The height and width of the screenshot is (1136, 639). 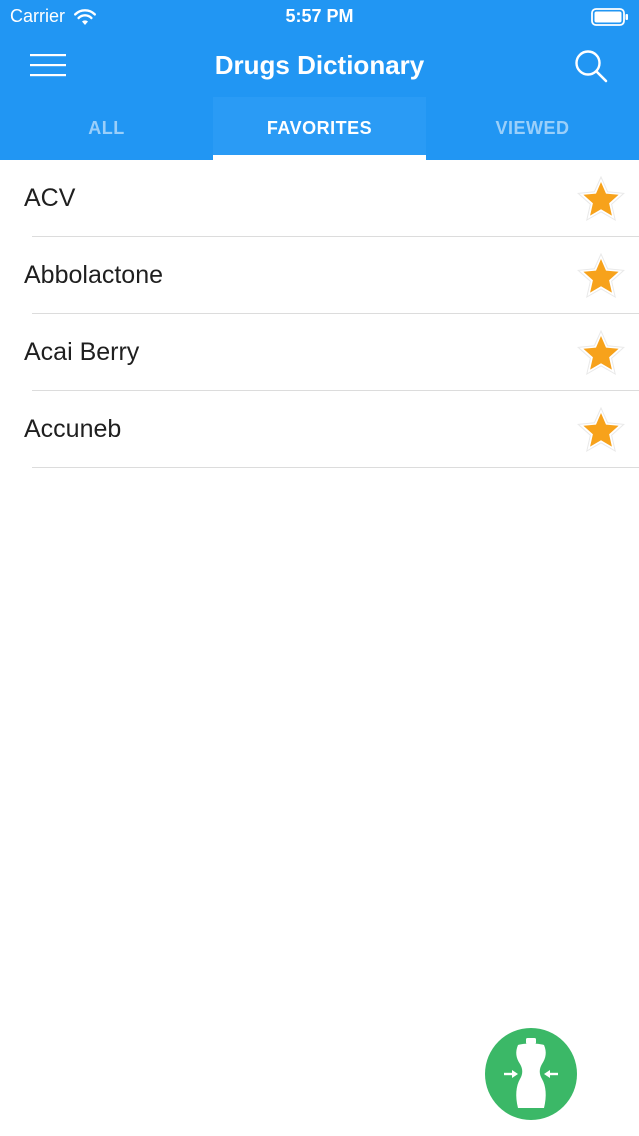 I want to click on body-fit-fab-button, so click(x=531, y=1074).